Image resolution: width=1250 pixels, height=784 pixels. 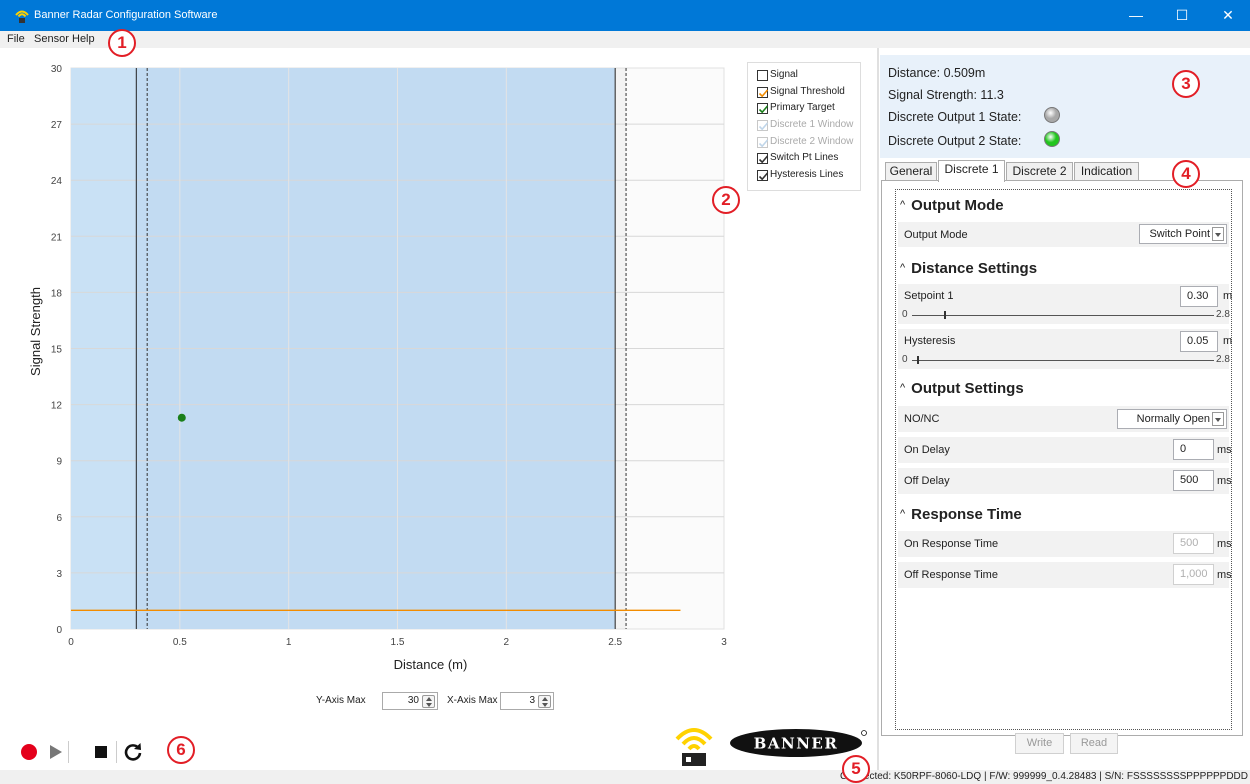 I want to click on output-mode-row: Output Mode Switch Point, so click(x=1063, y=234).